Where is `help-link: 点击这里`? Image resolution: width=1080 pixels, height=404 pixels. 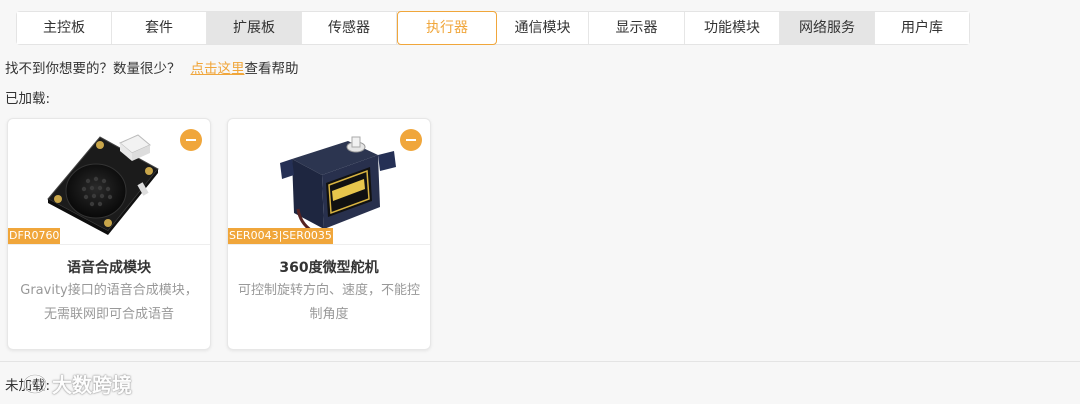
help-link: 点击这里 is located at coordinates (218, 69).